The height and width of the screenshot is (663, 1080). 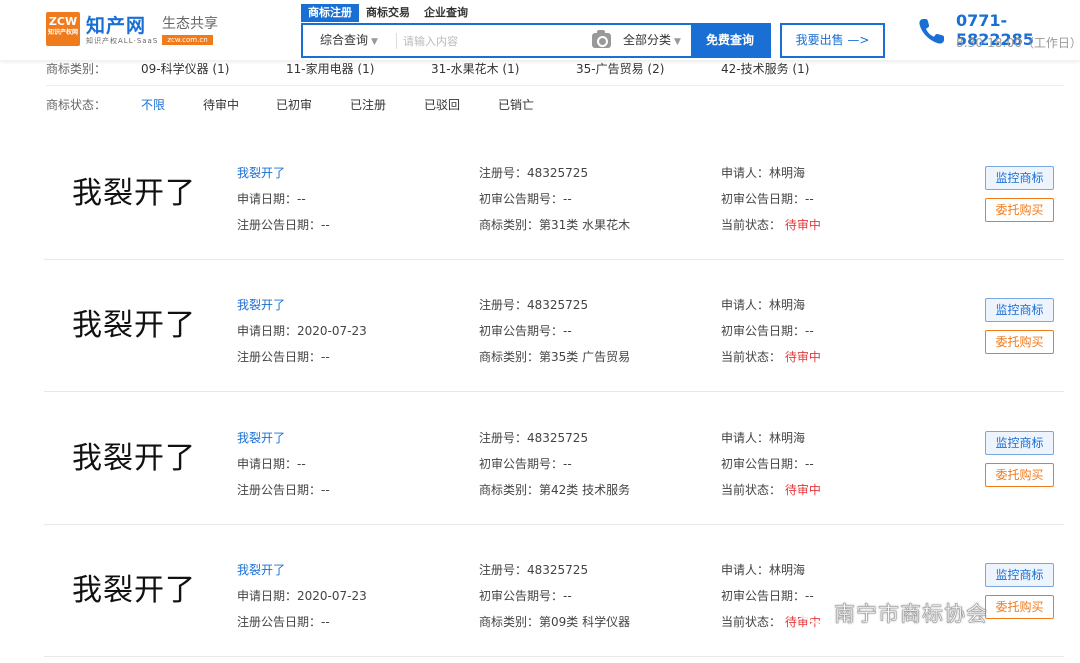 What do you see at coordinates (368, 104) in the screenshot?
I see `status-filter-option: 已注册` at bounding box center [368, 104].